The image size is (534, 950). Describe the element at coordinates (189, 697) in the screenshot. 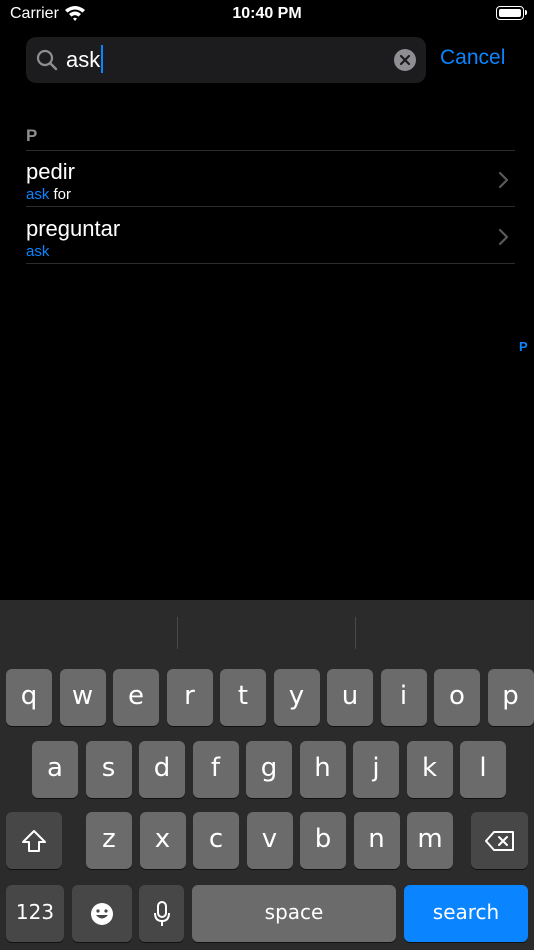

I see `key-r: r` at that location.